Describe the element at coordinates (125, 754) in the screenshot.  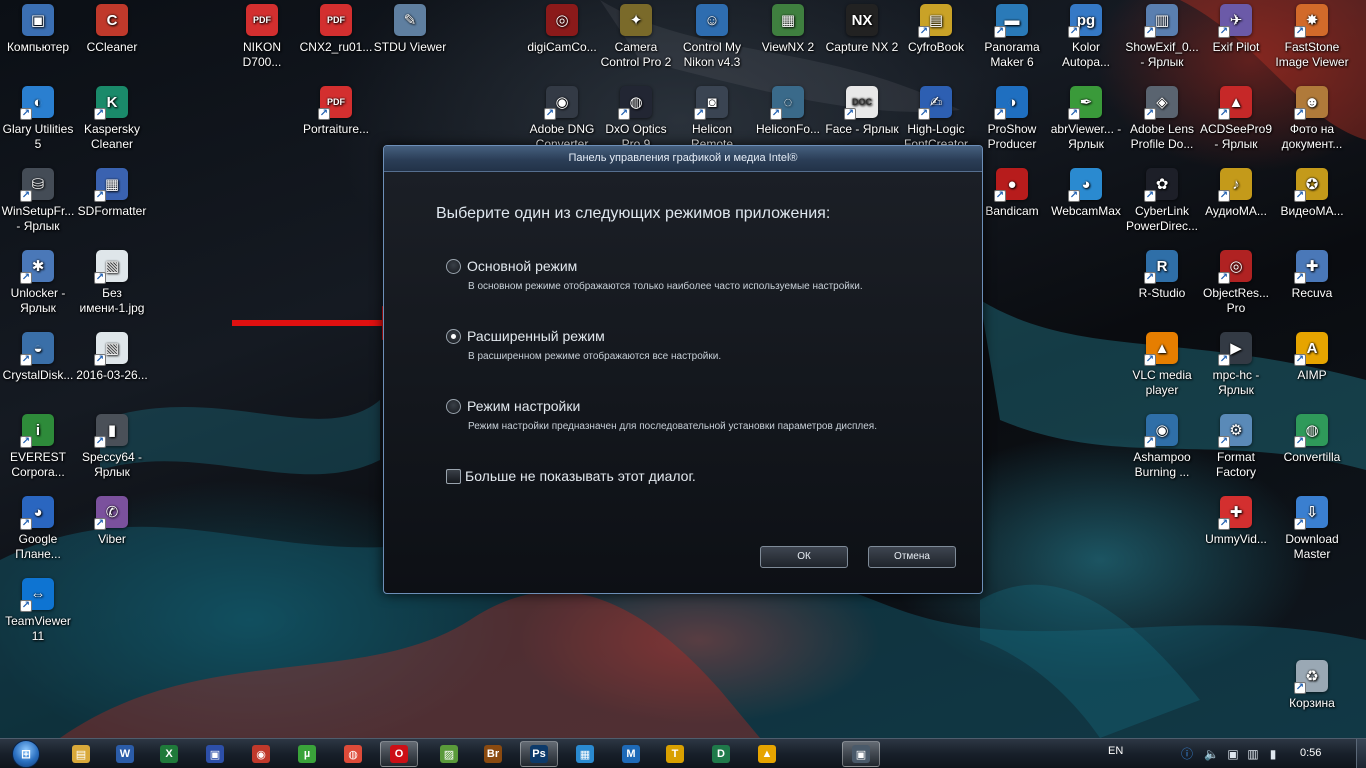
I see `taskbar-app-button: W` at that location.